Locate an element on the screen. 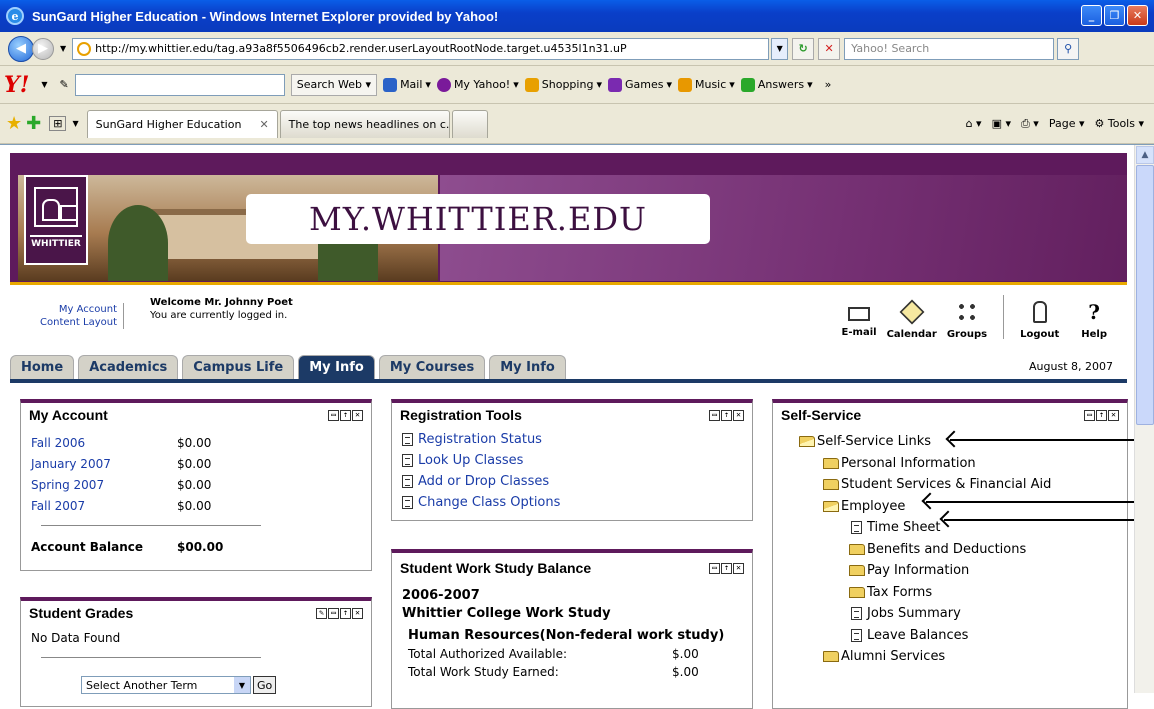 The image size is (1154, 709). tab-my-info-active: My Info is located at coordinates (336, 367).